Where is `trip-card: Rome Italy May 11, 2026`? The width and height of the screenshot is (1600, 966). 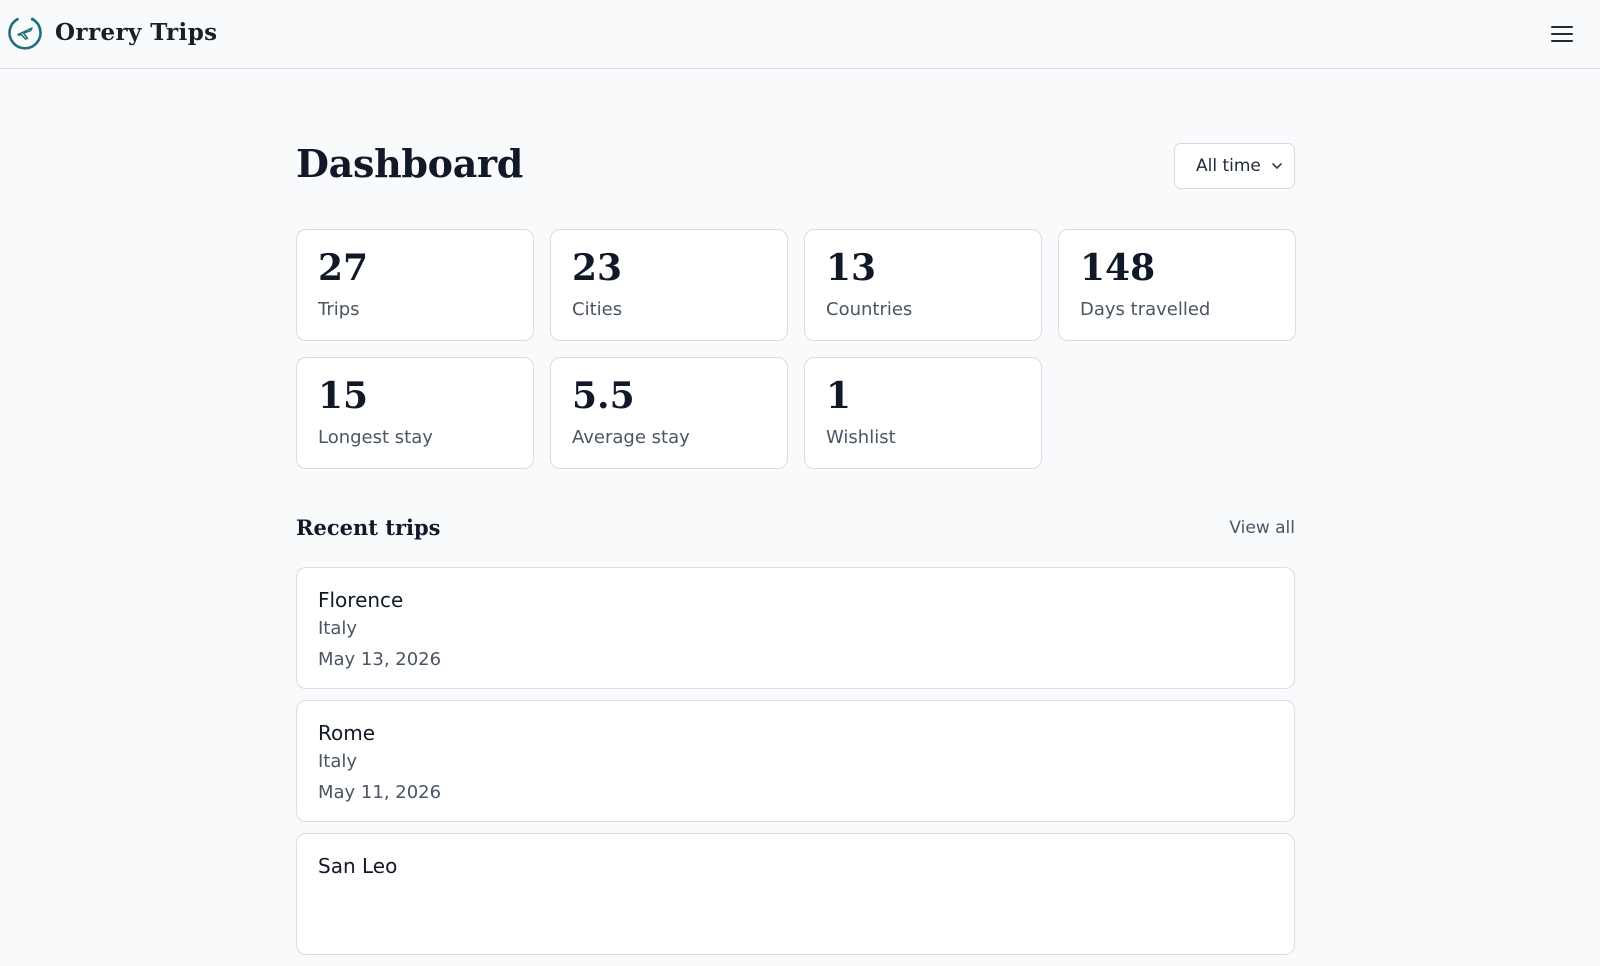 trip-card: Rome Italy May 11, 2026 is located at coordinates (795, 761).